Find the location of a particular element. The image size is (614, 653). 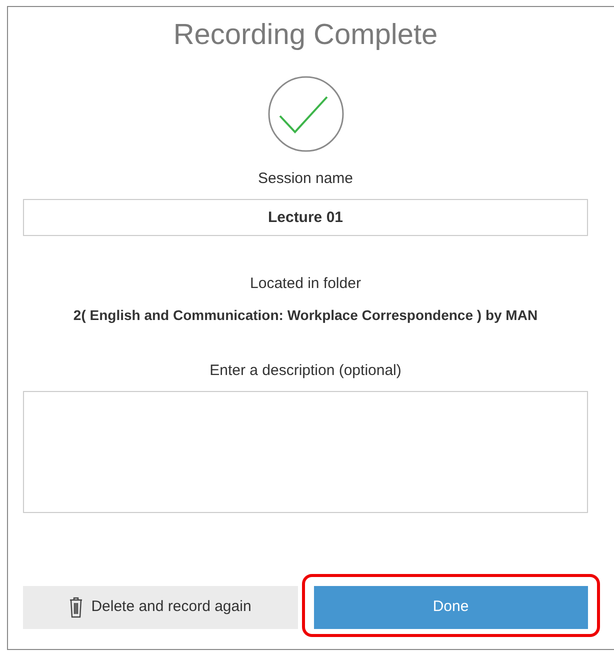

checkmark-circle-icon is located at coordinates (305, 114).